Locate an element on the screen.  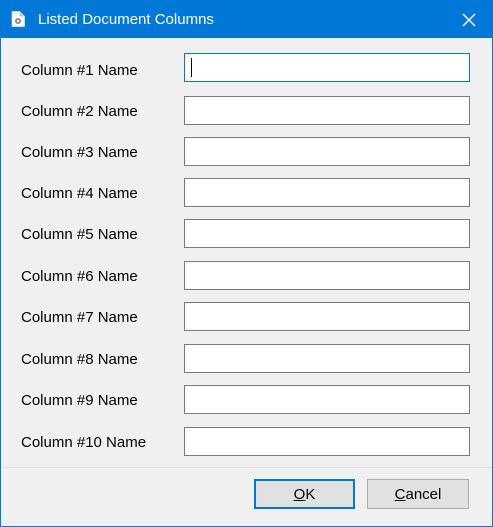
close-icon is located at coordinates (469, 19).